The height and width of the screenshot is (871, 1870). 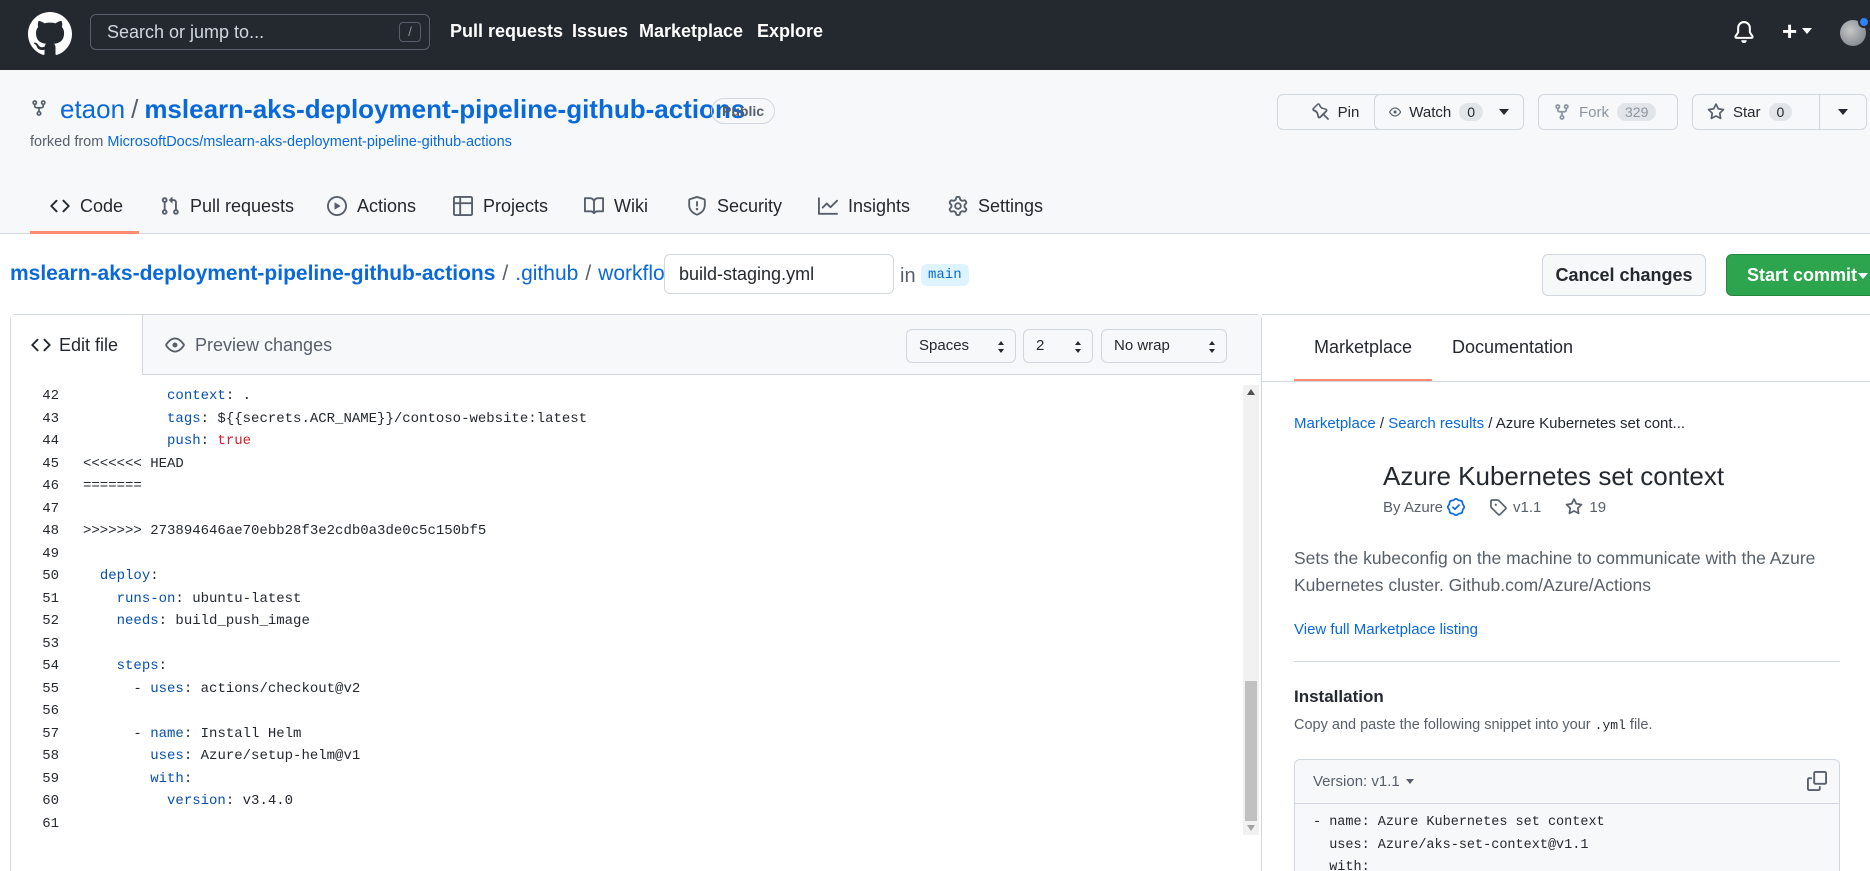 What do you see at coordinates (50, 34) in the screenshot?
I see `github-logo-icon` at bounding box center [50, 34].